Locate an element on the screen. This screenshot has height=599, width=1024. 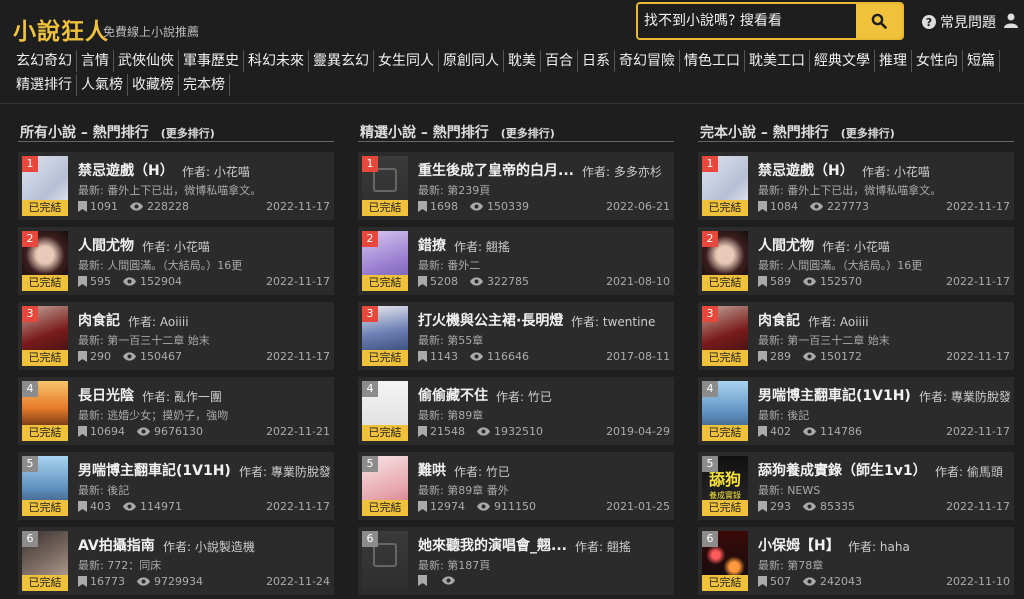
novel-title: 小保姆【H】 is located at coordinates (799, 545).